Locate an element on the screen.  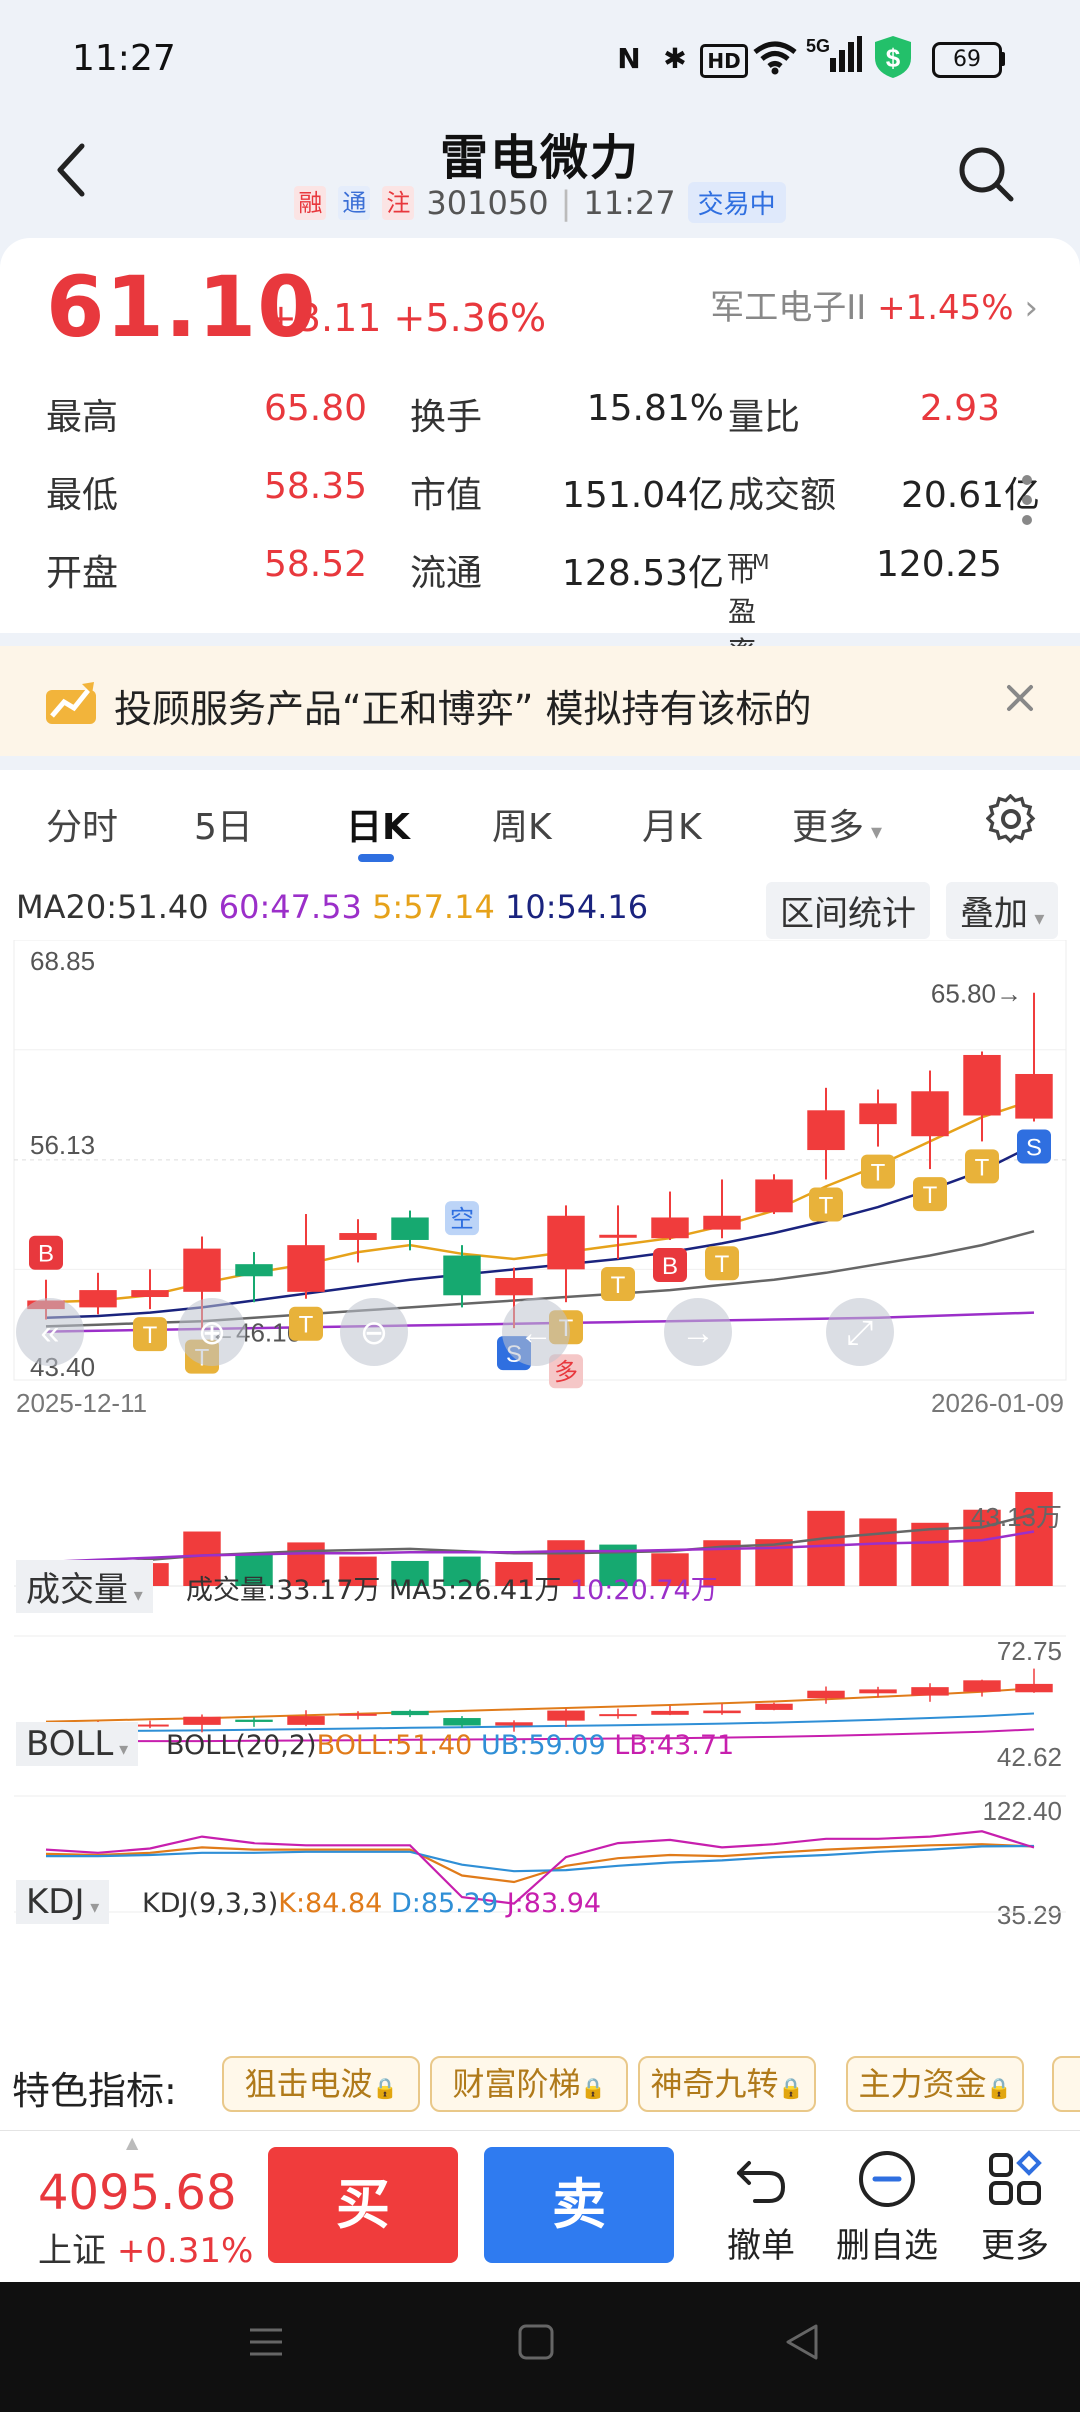
overlay-button: 叠加 ▾ is located at coordinates (1002, 910).